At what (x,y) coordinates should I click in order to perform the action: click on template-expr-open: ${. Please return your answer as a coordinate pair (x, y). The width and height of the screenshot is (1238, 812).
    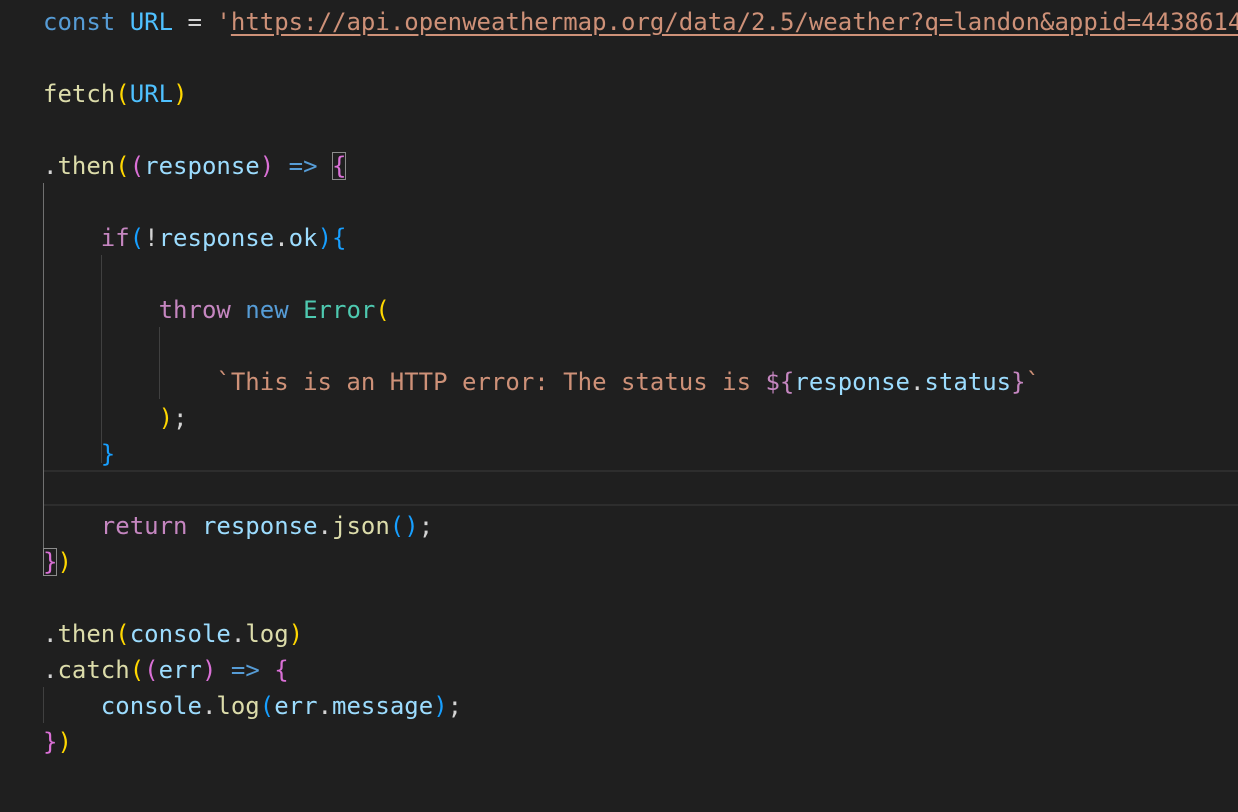
    Looking at the image, I should click on (780, 382).